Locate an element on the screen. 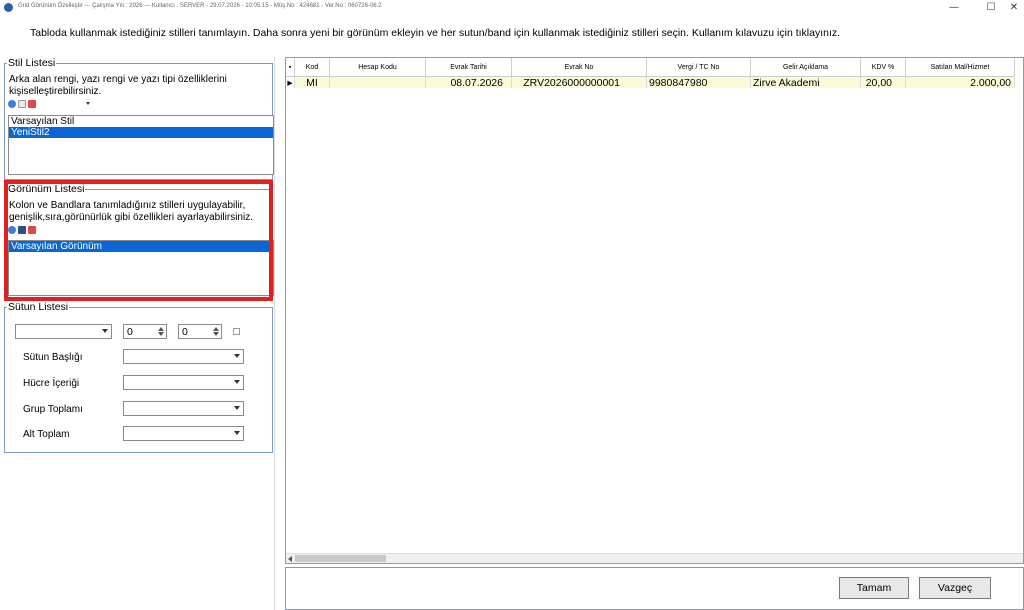 The height and width of the screenshot is (610, 1024). edit-icon is located at coordinates (22, 103).